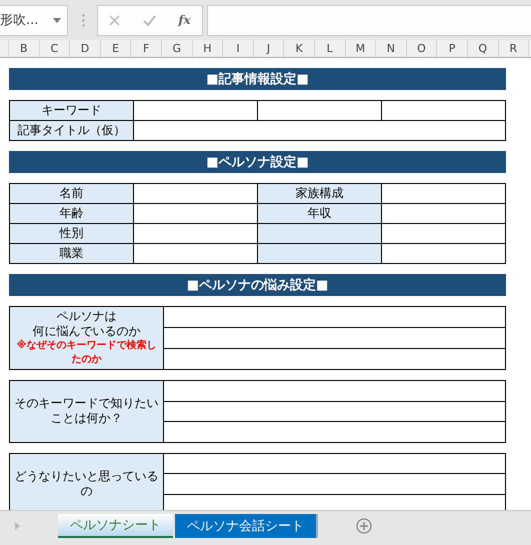  What do you see at coordinates (257, 79) in the screenshot?
I see `section-banner: ■記事情報設定■` at bounding box center [257, 79].